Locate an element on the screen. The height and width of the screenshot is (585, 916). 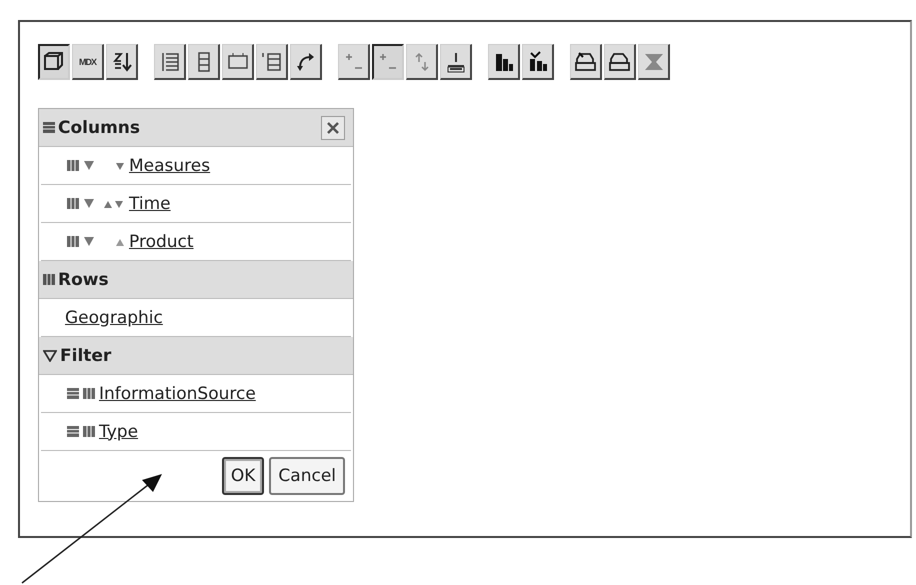
sort-down-icon is located at coordinates (120, 165).